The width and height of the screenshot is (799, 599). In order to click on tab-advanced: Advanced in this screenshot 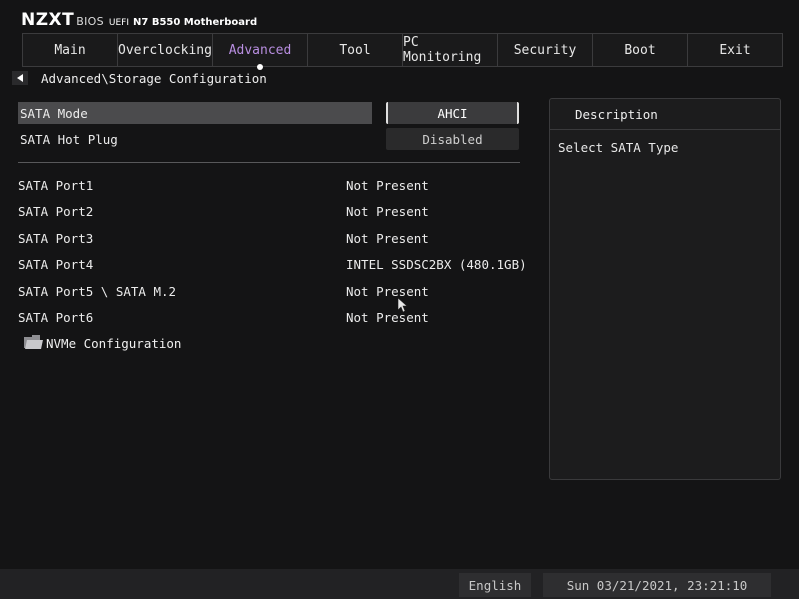, I will do `click(259, 52)`.